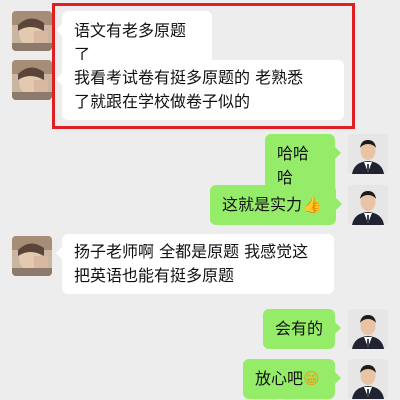 This screenshot has height=400, width=400. Describe the element at coordinates (262, 204) in the screenshot. I see `message-text: 这就是实力` at that location.